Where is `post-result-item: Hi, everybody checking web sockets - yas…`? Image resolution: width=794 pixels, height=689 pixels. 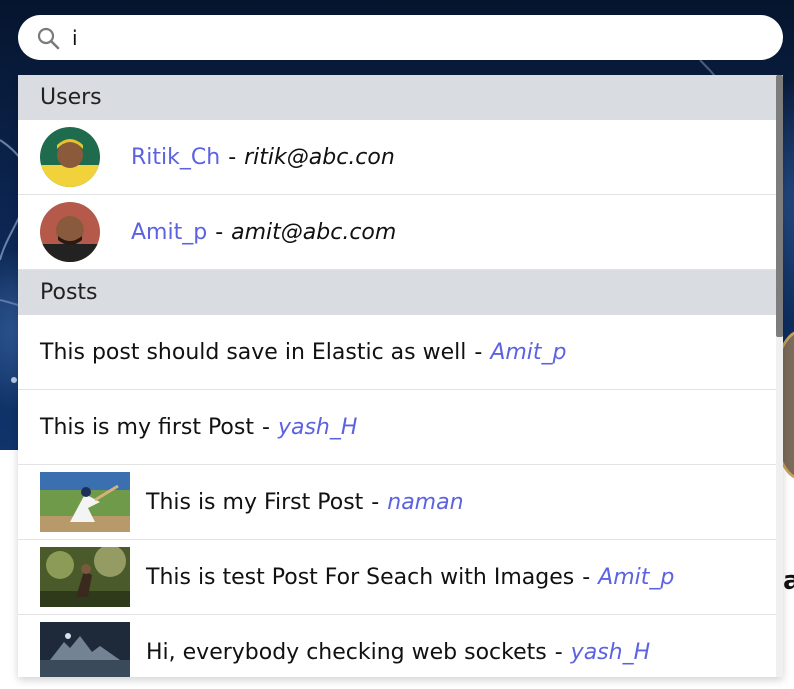
post-result-item: Hi, everybody checking web sockets - yas… is located at coordinates (397, 646).